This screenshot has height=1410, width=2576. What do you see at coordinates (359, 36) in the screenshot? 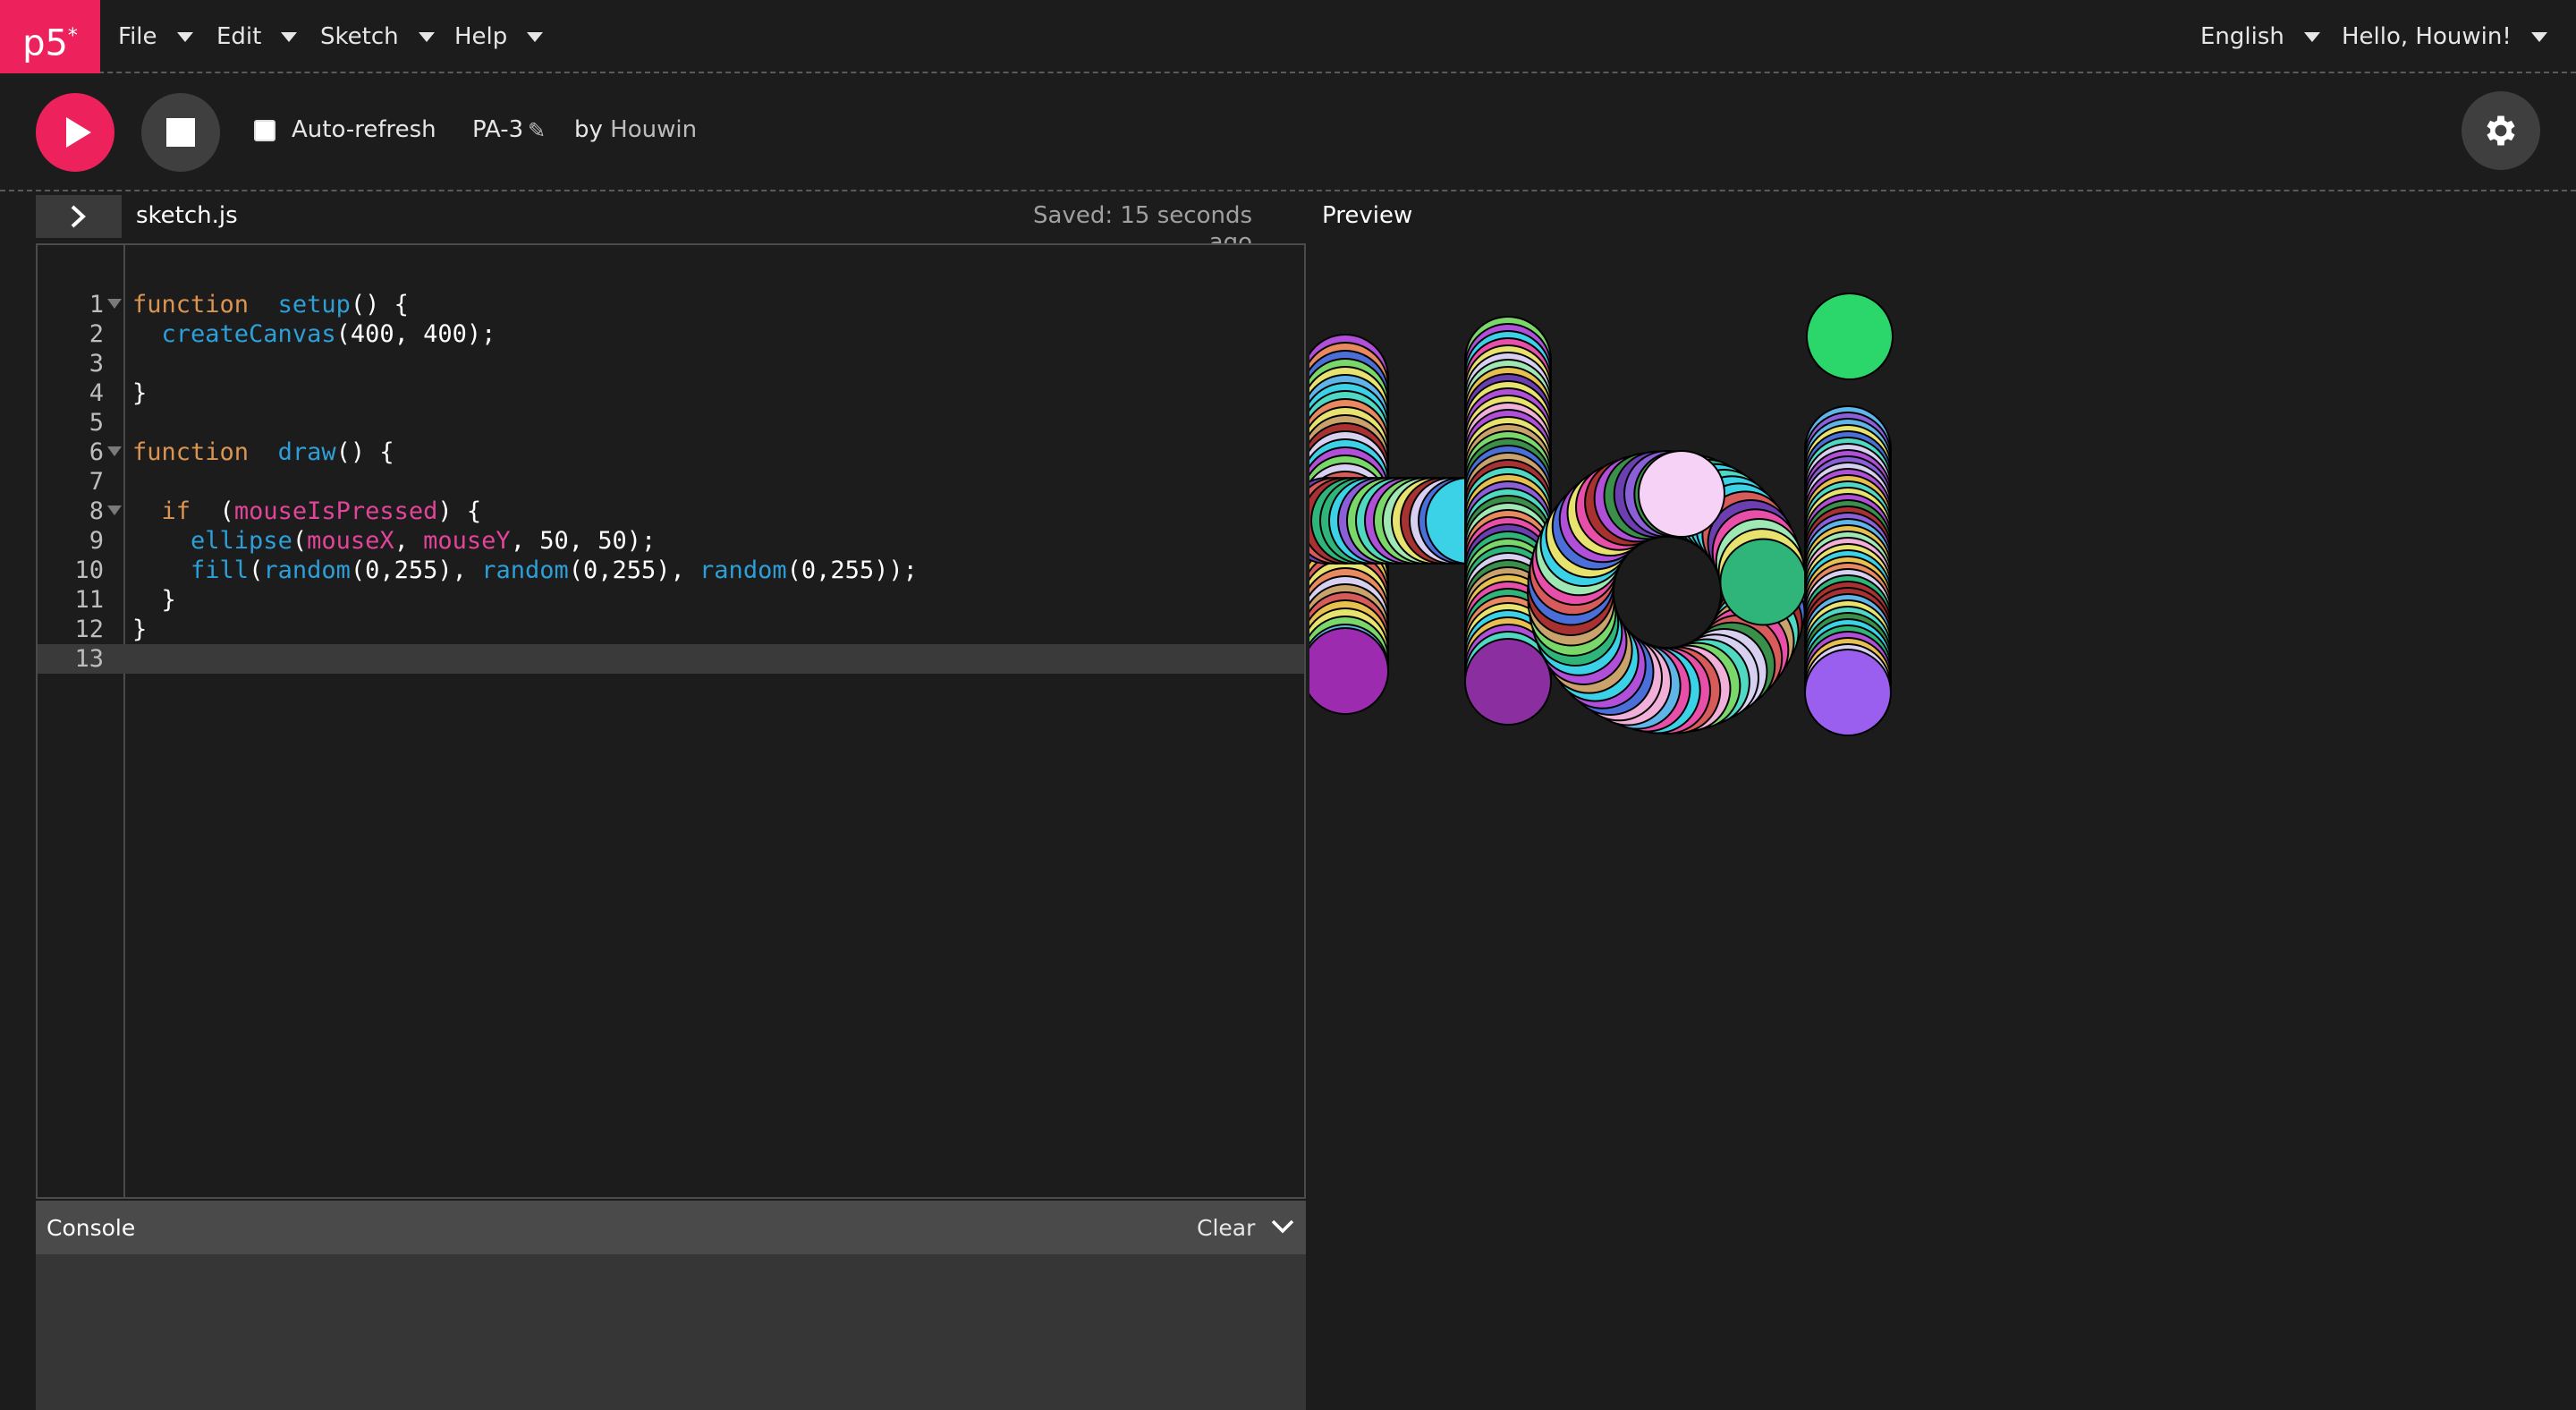
I see `menu-sketch-label: Sketch` at bounding box center [359, 36].